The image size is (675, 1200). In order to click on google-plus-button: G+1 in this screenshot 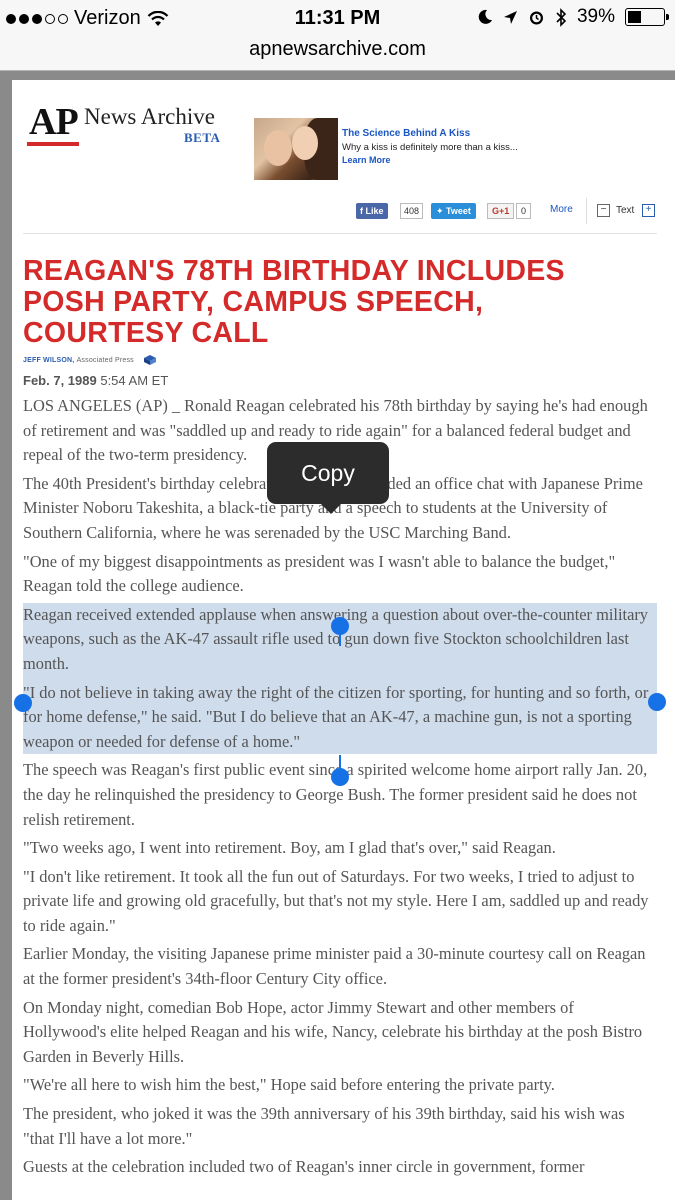, I will do `click(501, 211)`.